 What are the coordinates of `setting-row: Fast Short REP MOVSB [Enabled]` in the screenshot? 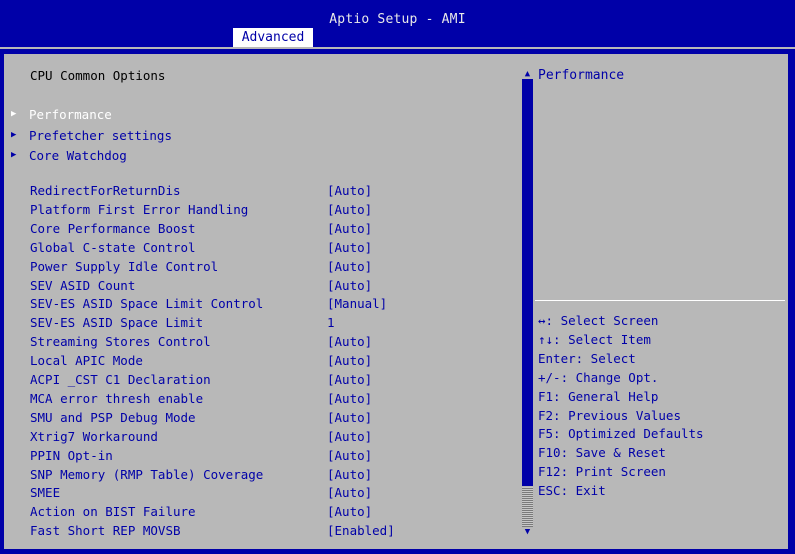 It's located at (264, 530).